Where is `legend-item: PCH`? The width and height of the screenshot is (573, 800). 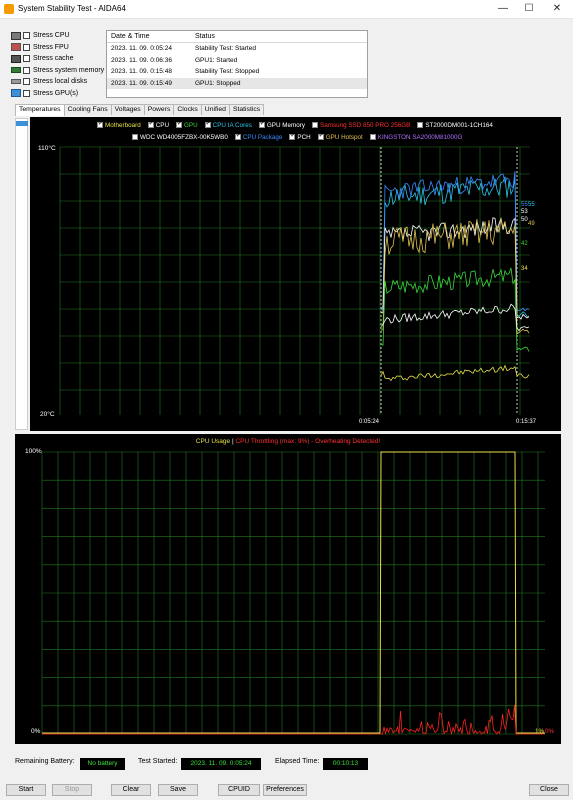
legend-item: PCH is located at coordinates (300, 136).